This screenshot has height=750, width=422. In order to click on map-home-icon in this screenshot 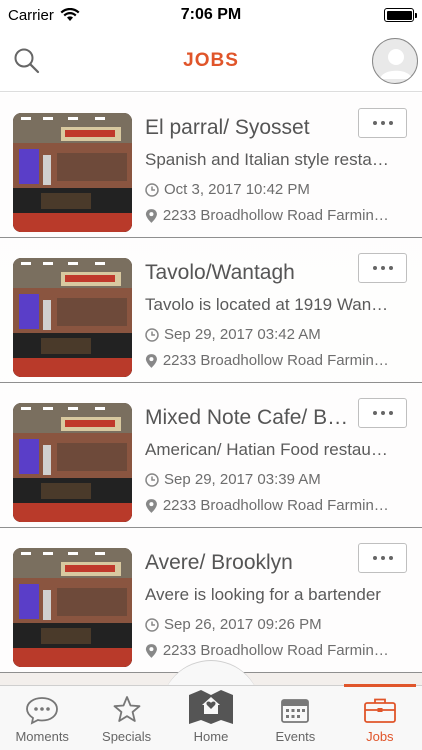, I will do `click(211, 707)`.